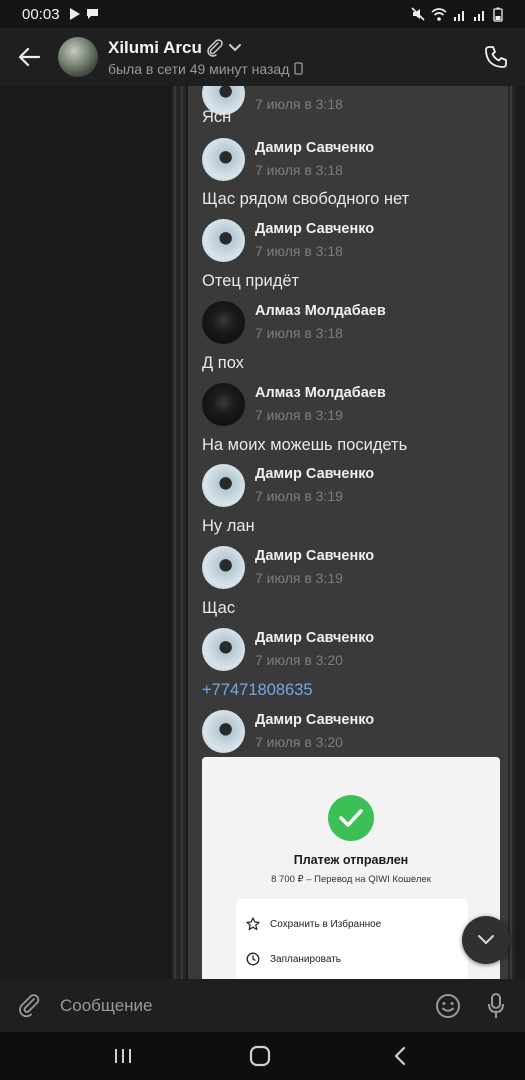 The width and height of the screenshot is (525, 1080). What do you see at coordinates (306, 199) in the screenshot?
I see `message-text: Щас рядом свободного нет` at bounding box center [306, 199].